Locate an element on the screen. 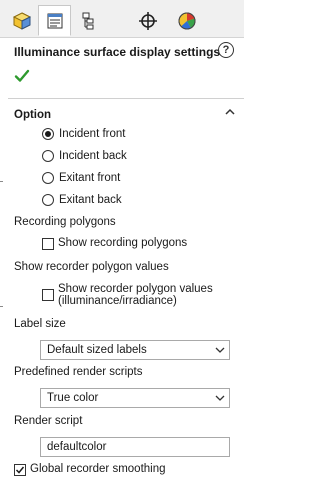 Image resolution: width=320 pixels, height=486 pixels. tab-feature-manager is located at coordinates (21, 20).